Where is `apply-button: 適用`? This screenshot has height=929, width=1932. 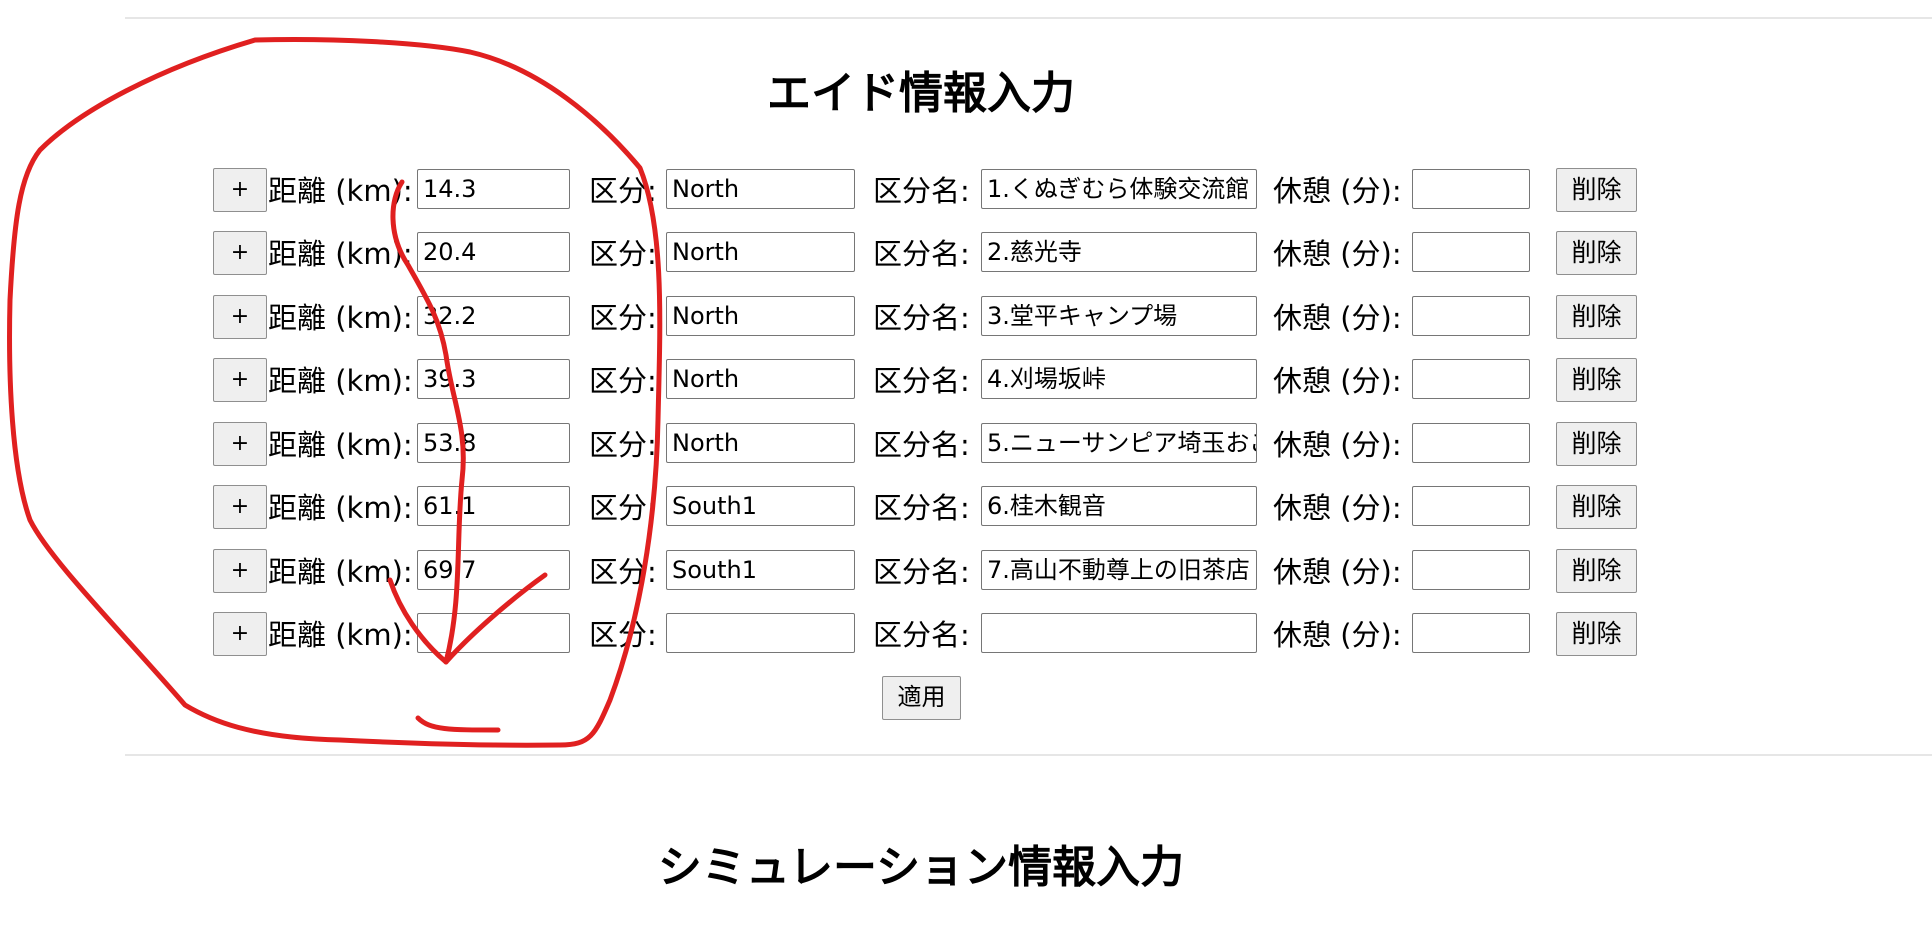 apply-button: 適用 is located at coordinates (921, 698).